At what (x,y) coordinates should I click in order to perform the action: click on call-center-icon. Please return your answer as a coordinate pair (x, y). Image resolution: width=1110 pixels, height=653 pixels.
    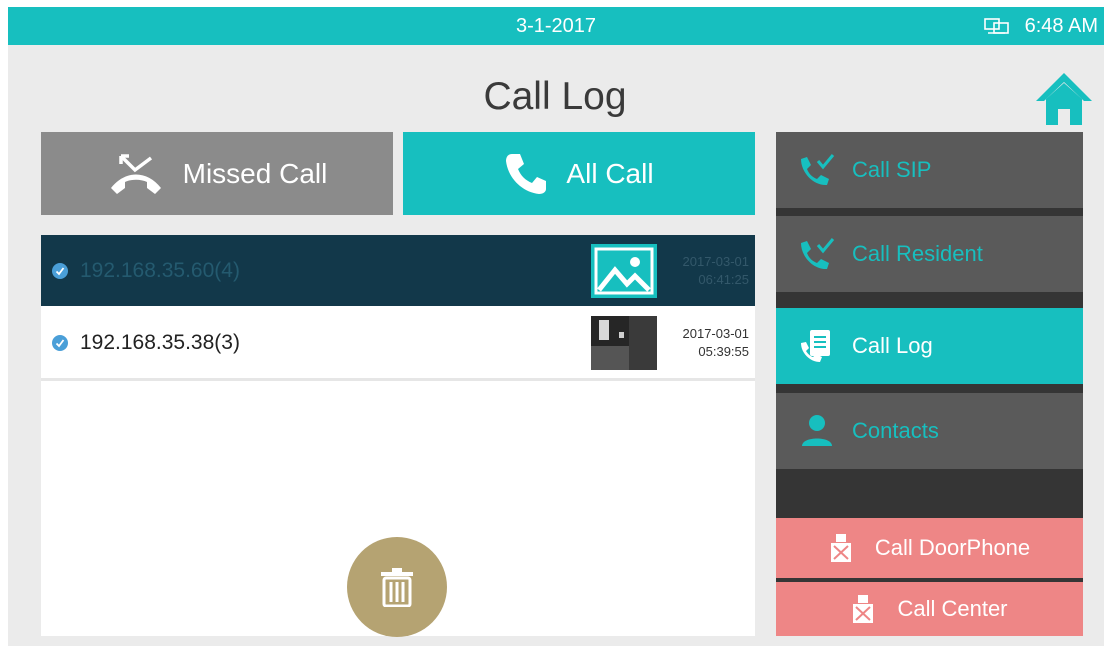
    Looking at the image, I should click on (863, 609).